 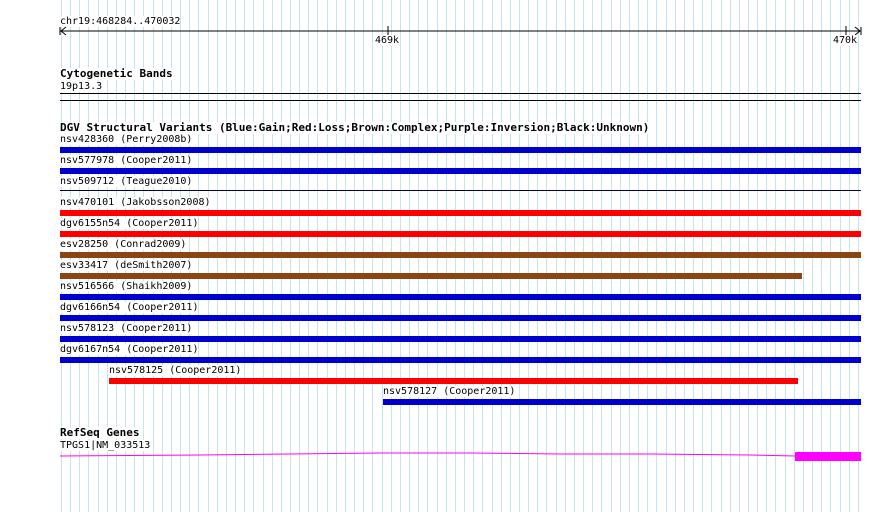 I want to click on dgv-feature-label: nsv470101 (Jakobsson2008), so click(x=135, y=202).